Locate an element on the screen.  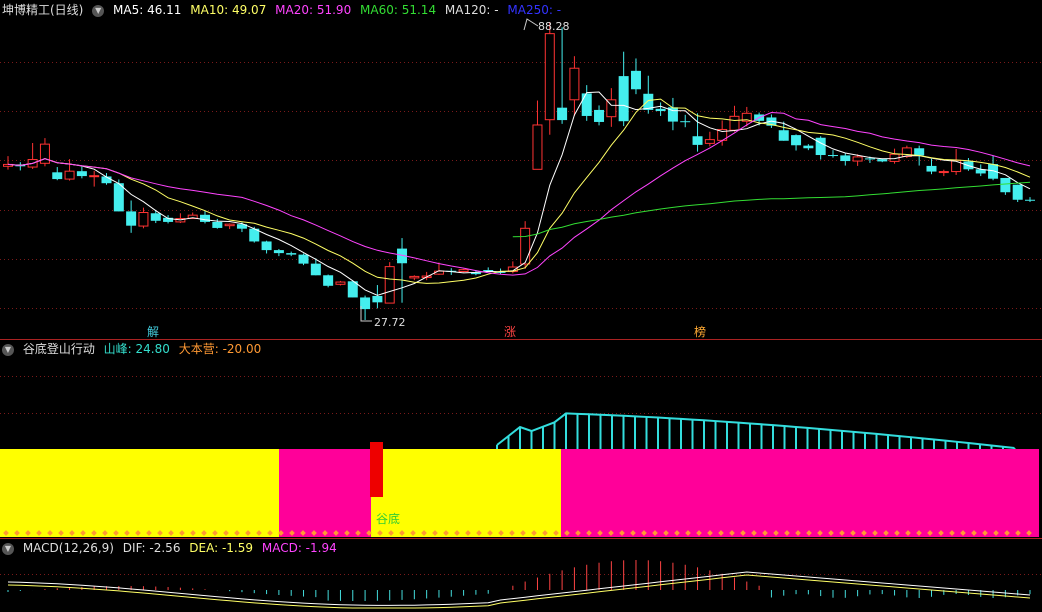
dea-label: DEA: -1.59 is located at coordinates (221, 548).